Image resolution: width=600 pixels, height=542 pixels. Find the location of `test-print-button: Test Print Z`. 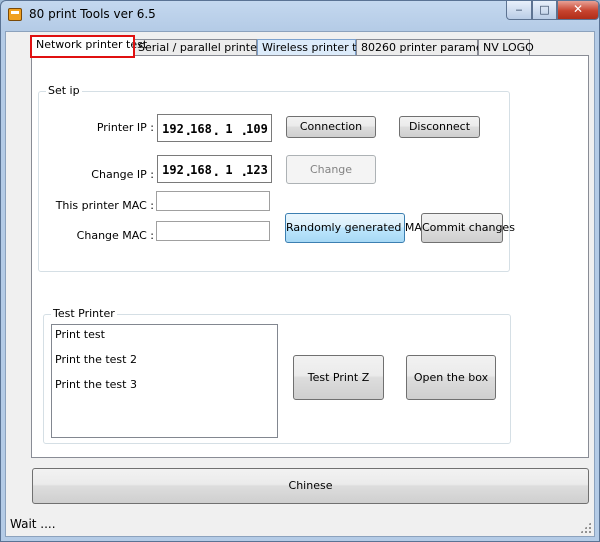

test-print-button: Test Print Z is located at coordinates (338, 377).